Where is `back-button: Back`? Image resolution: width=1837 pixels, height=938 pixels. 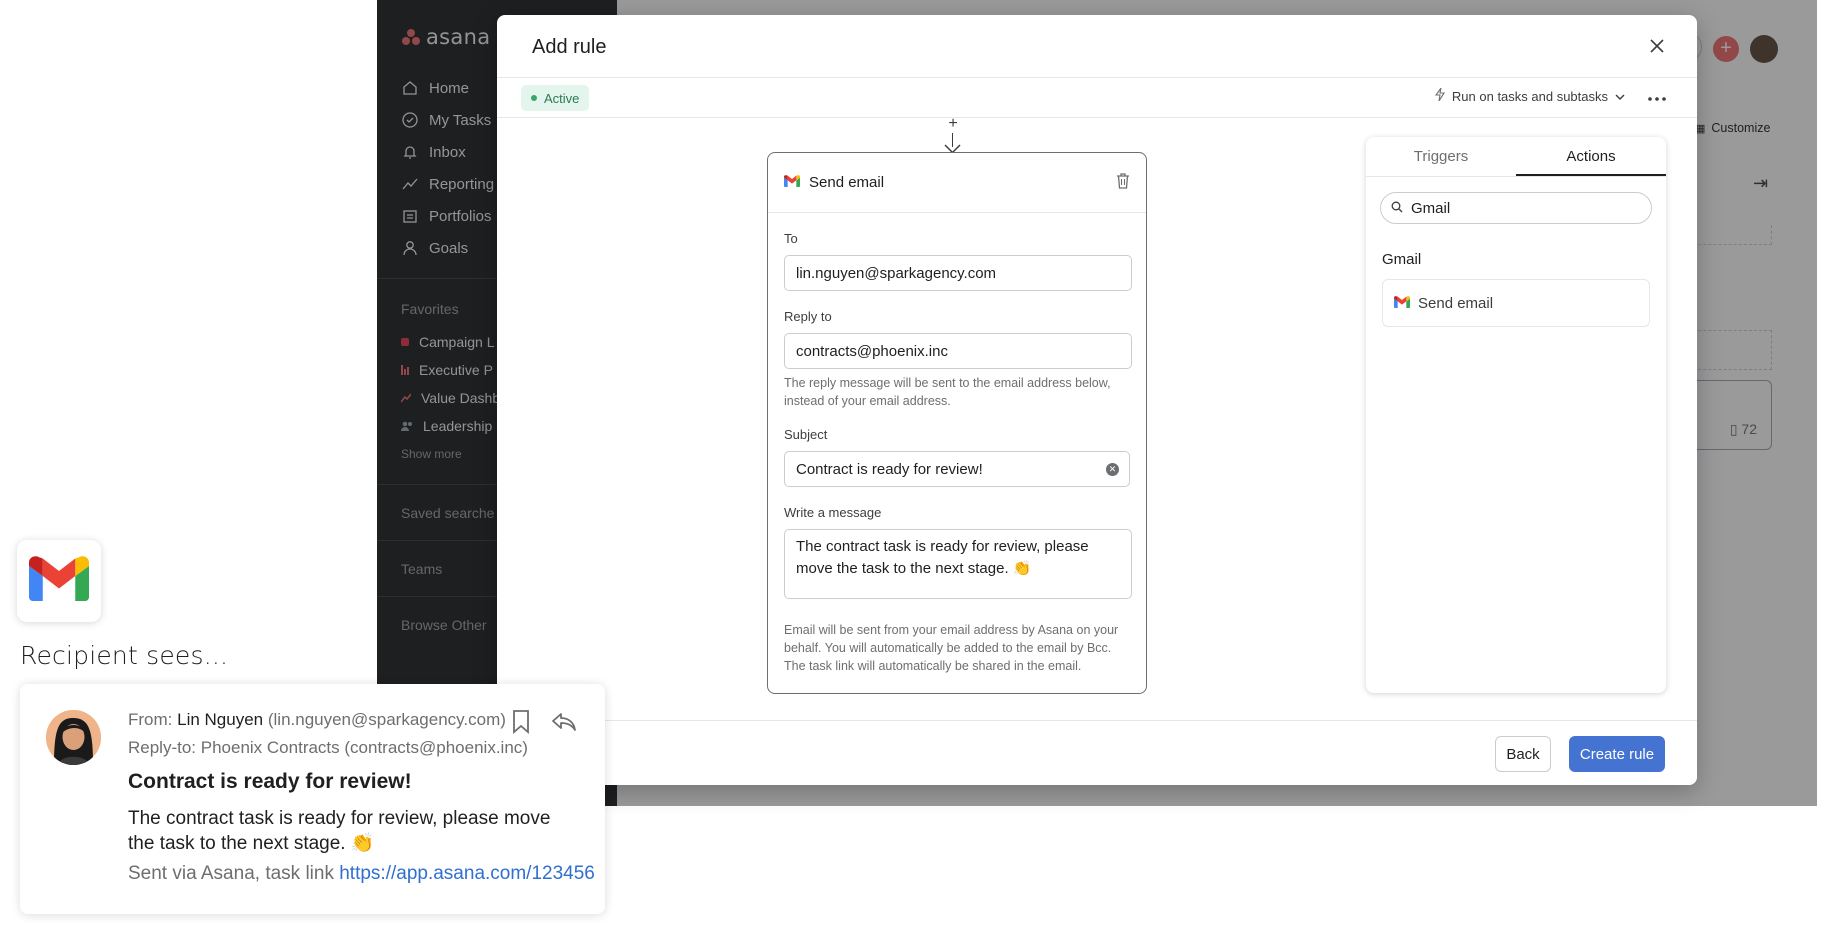
back-button: Back is located at coordinates (1523, 754).